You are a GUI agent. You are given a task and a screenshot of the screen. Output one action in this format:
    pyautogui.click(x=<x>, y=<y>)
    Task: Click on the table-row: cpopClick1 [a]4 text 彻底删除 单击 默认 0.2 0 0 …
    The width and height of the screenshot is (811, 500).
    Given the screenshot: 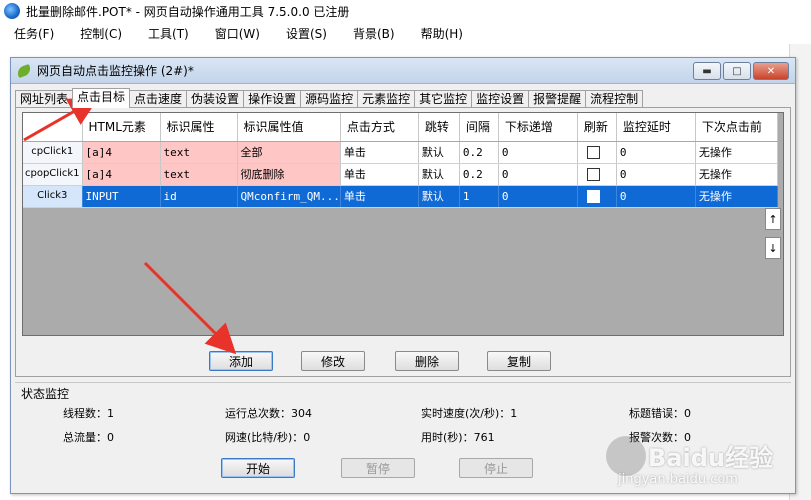 What is the action you would take?
    pyautogui.click(x=400, y=174)
    